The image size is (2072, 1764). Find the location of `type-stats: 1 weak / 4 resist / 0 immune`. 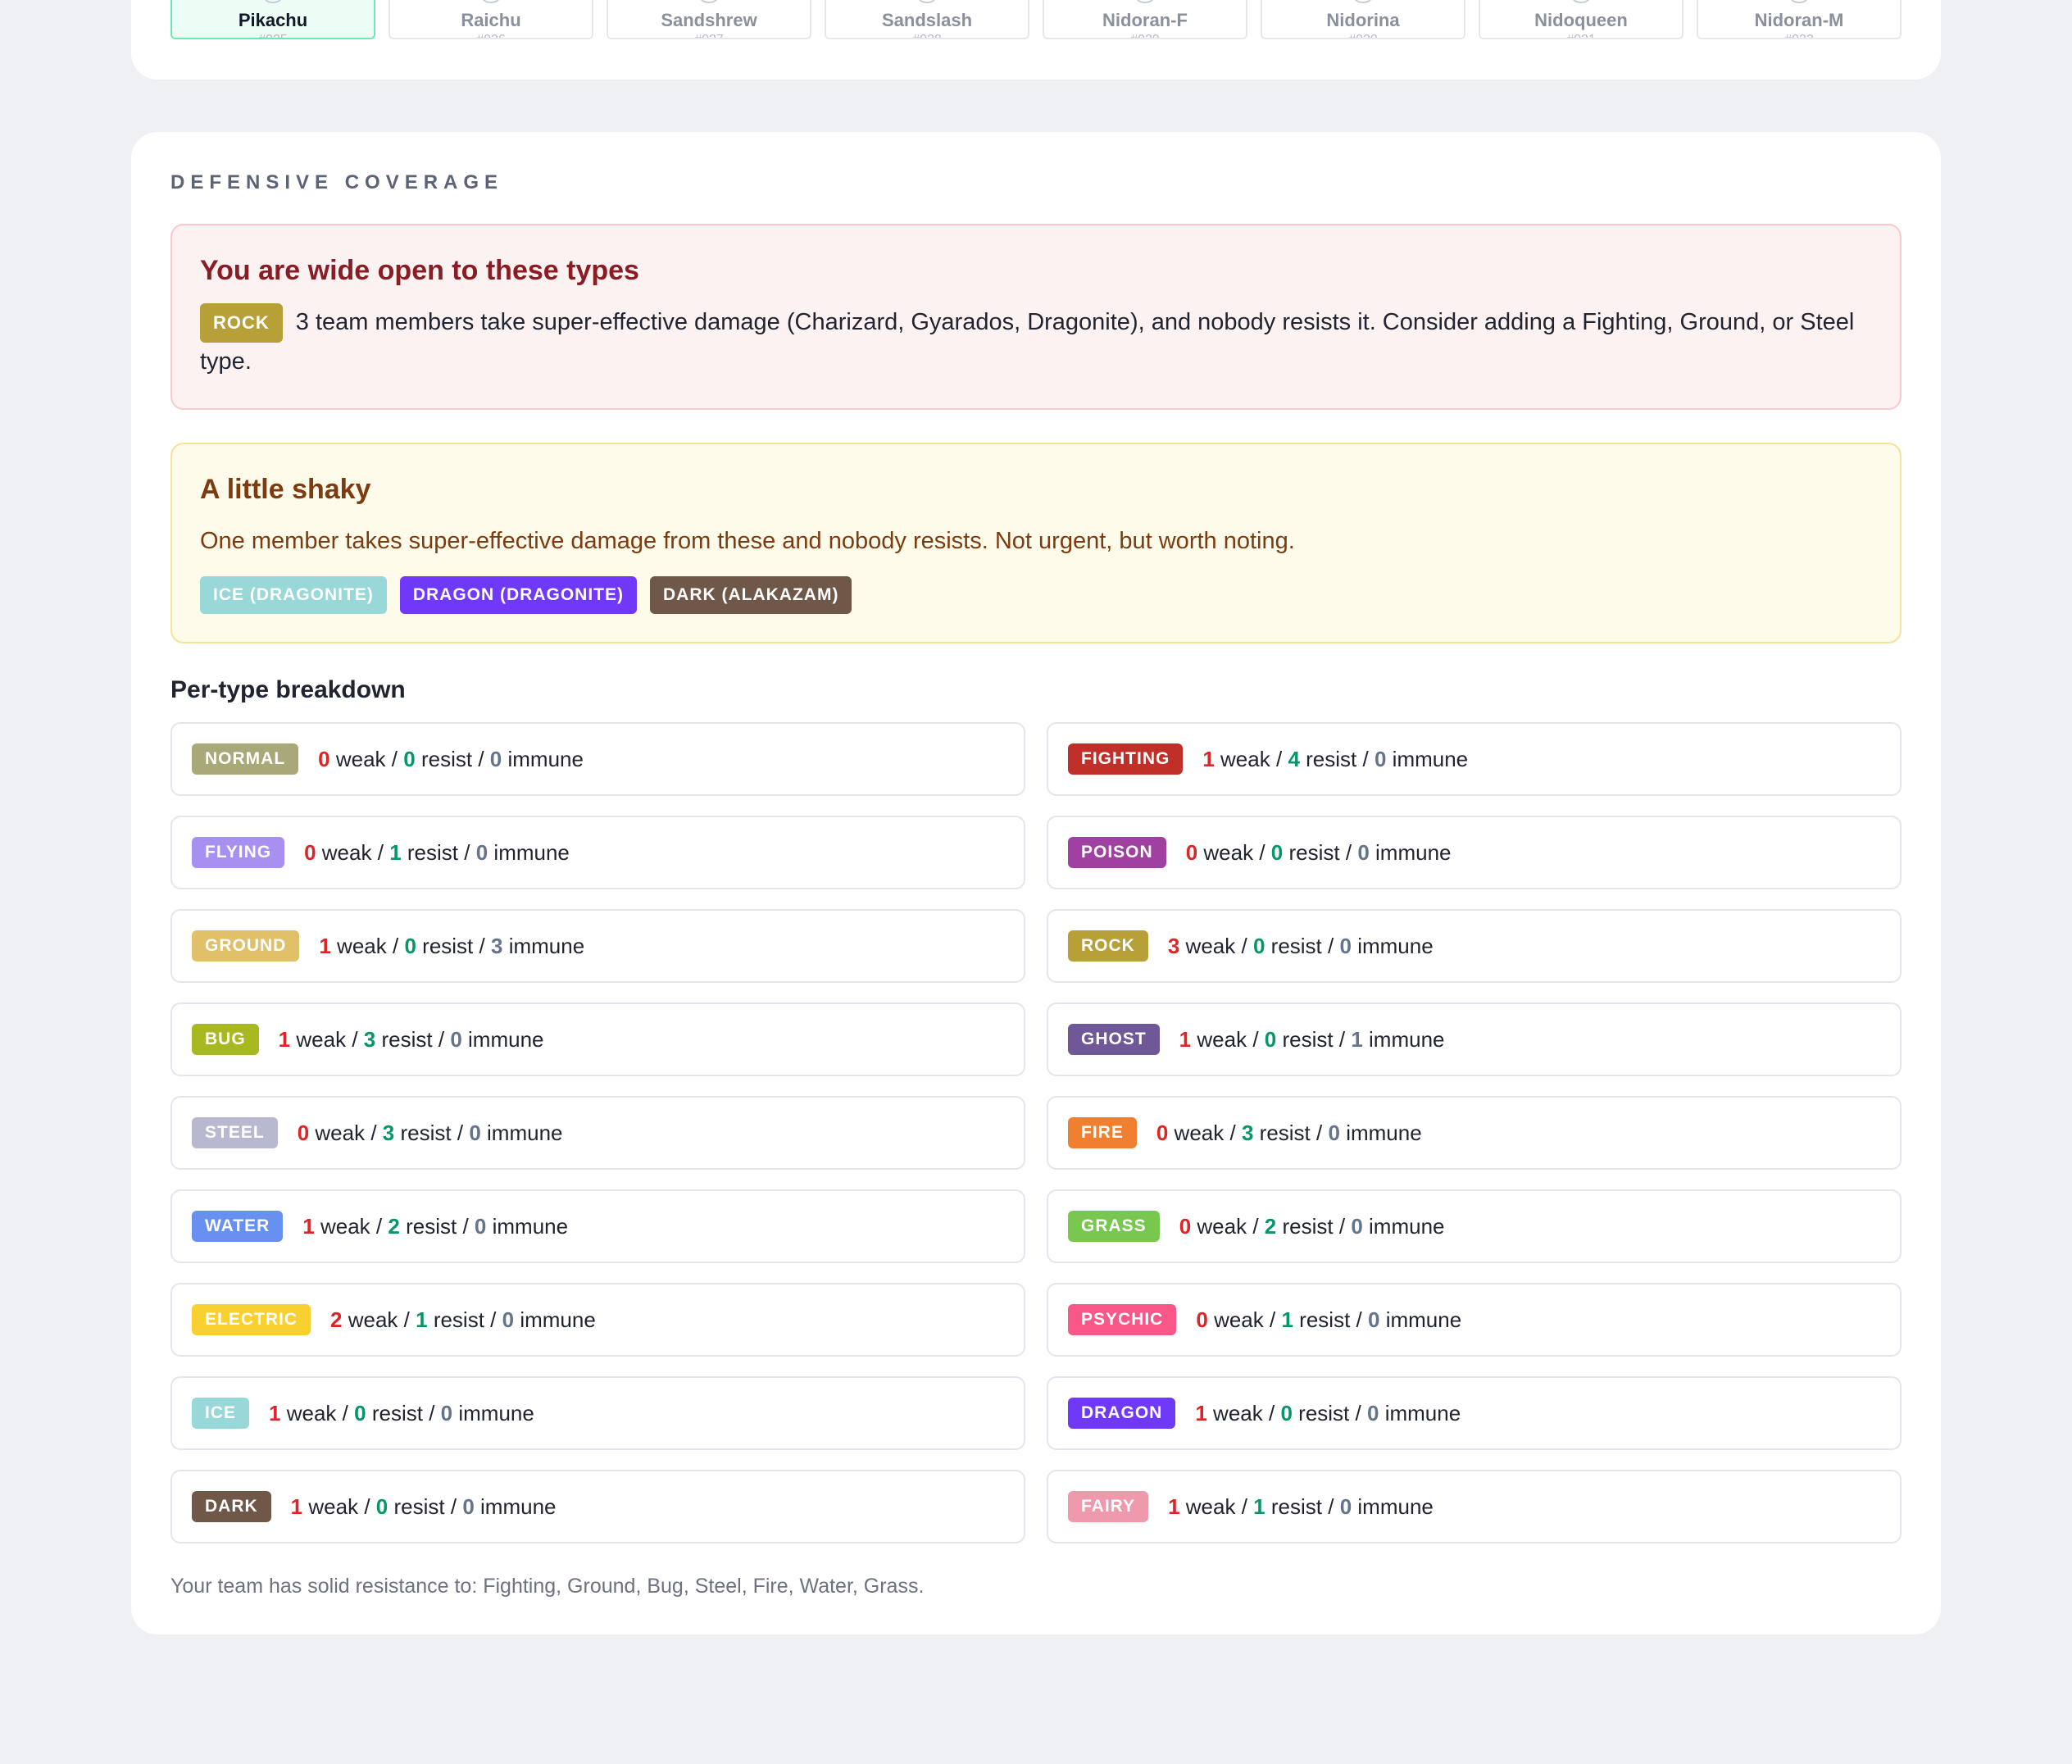

type-stats: 1 weak / 4 resist / 0 immune is located at coordinates (1335, 759).